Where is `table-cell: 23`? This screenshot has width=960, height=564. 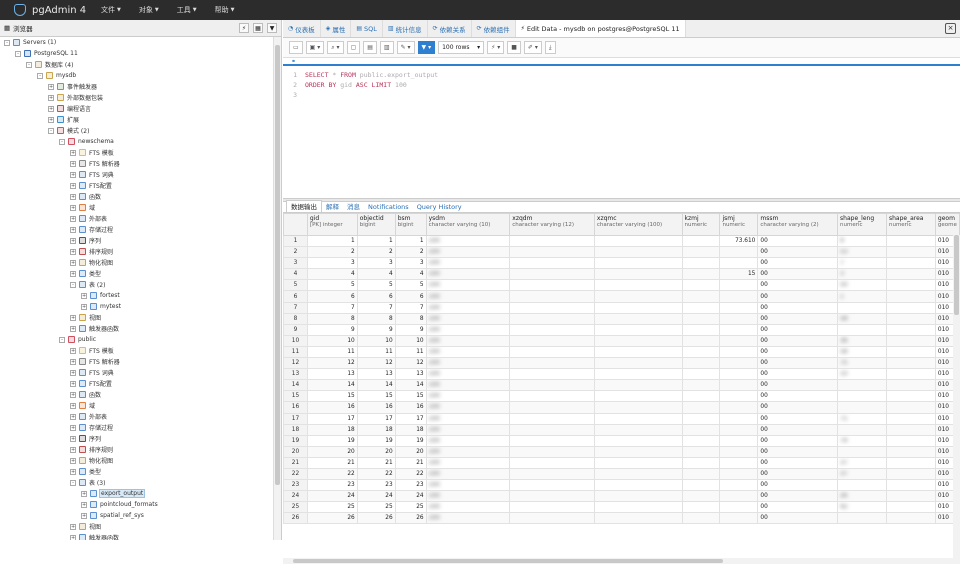
table-cell: 23 is located at coordinates (410, 485).